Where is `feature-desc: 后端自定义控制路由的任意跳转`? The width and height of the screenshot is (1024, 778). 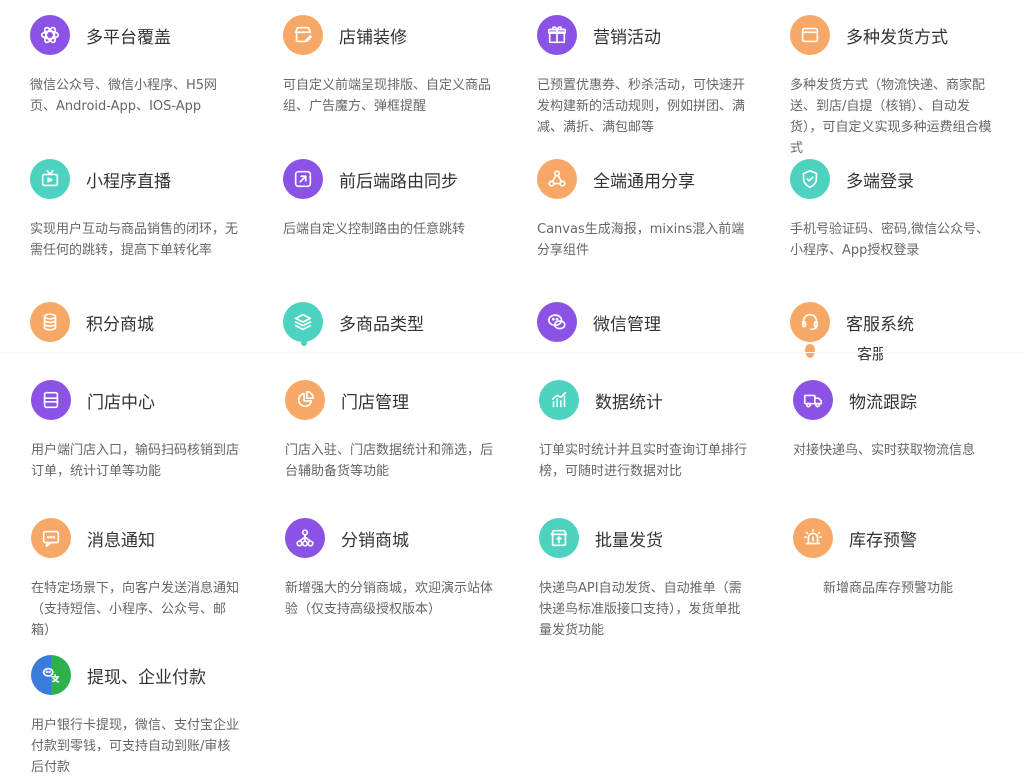
feature-desc: 后端自定义控制路由的任意跳转 is located at coordinates (374, 229).